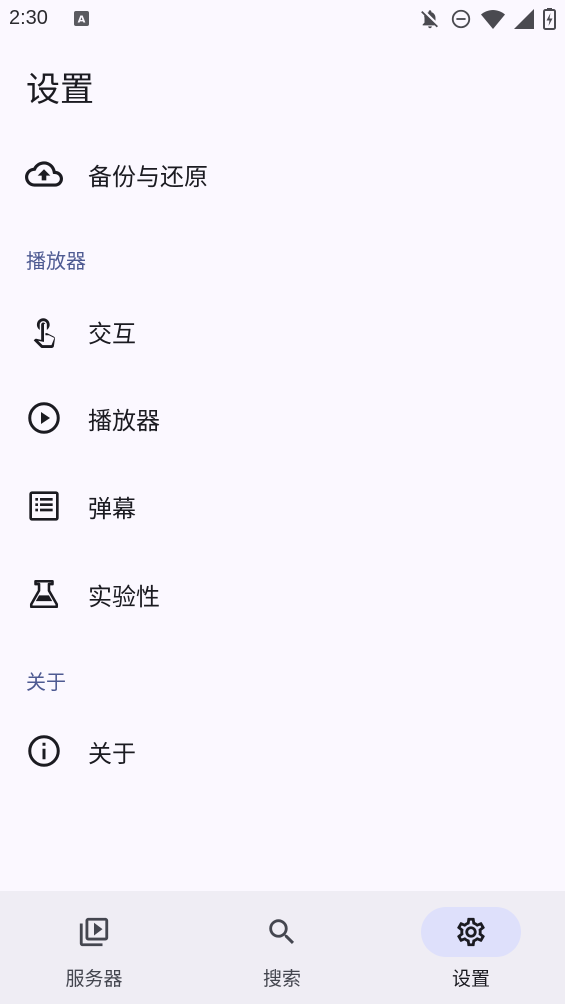  Describe the element at coordinates (282, 418) in the screenshot. I see `settings-item-player: 播放器` at that location.